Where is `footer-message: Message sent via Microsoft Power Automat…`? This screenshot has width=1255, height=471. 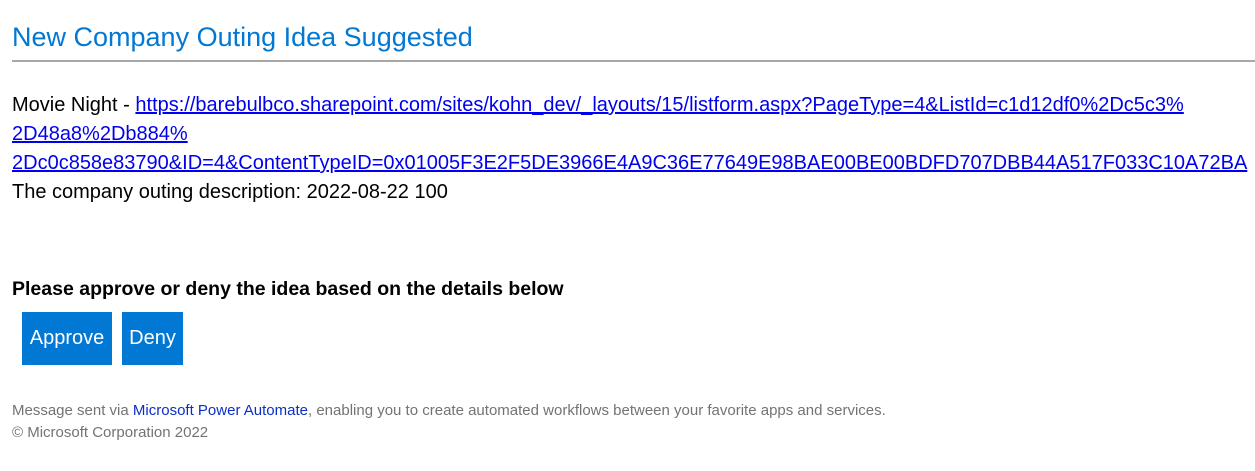
footer-message: Message sent via Microsoft Power Automat… is located at coordinates (449, 411).